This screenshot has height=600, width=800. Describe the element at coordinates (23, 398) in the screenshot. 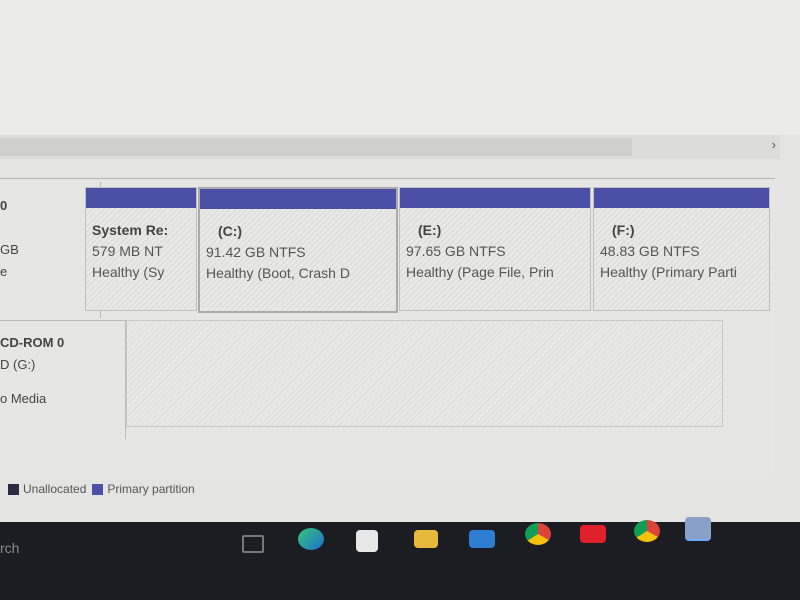

I see `cdrom-status: o Media` at that location.